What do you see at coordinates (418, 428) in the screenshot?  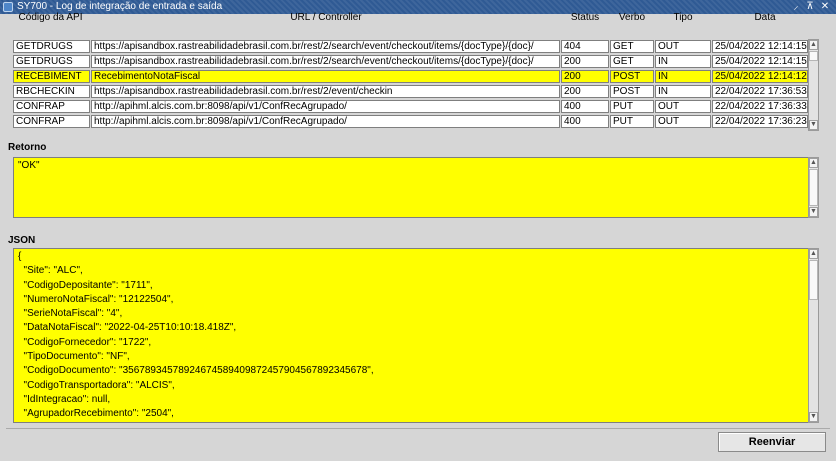 I see `divider` at bounding box center [418, 428].